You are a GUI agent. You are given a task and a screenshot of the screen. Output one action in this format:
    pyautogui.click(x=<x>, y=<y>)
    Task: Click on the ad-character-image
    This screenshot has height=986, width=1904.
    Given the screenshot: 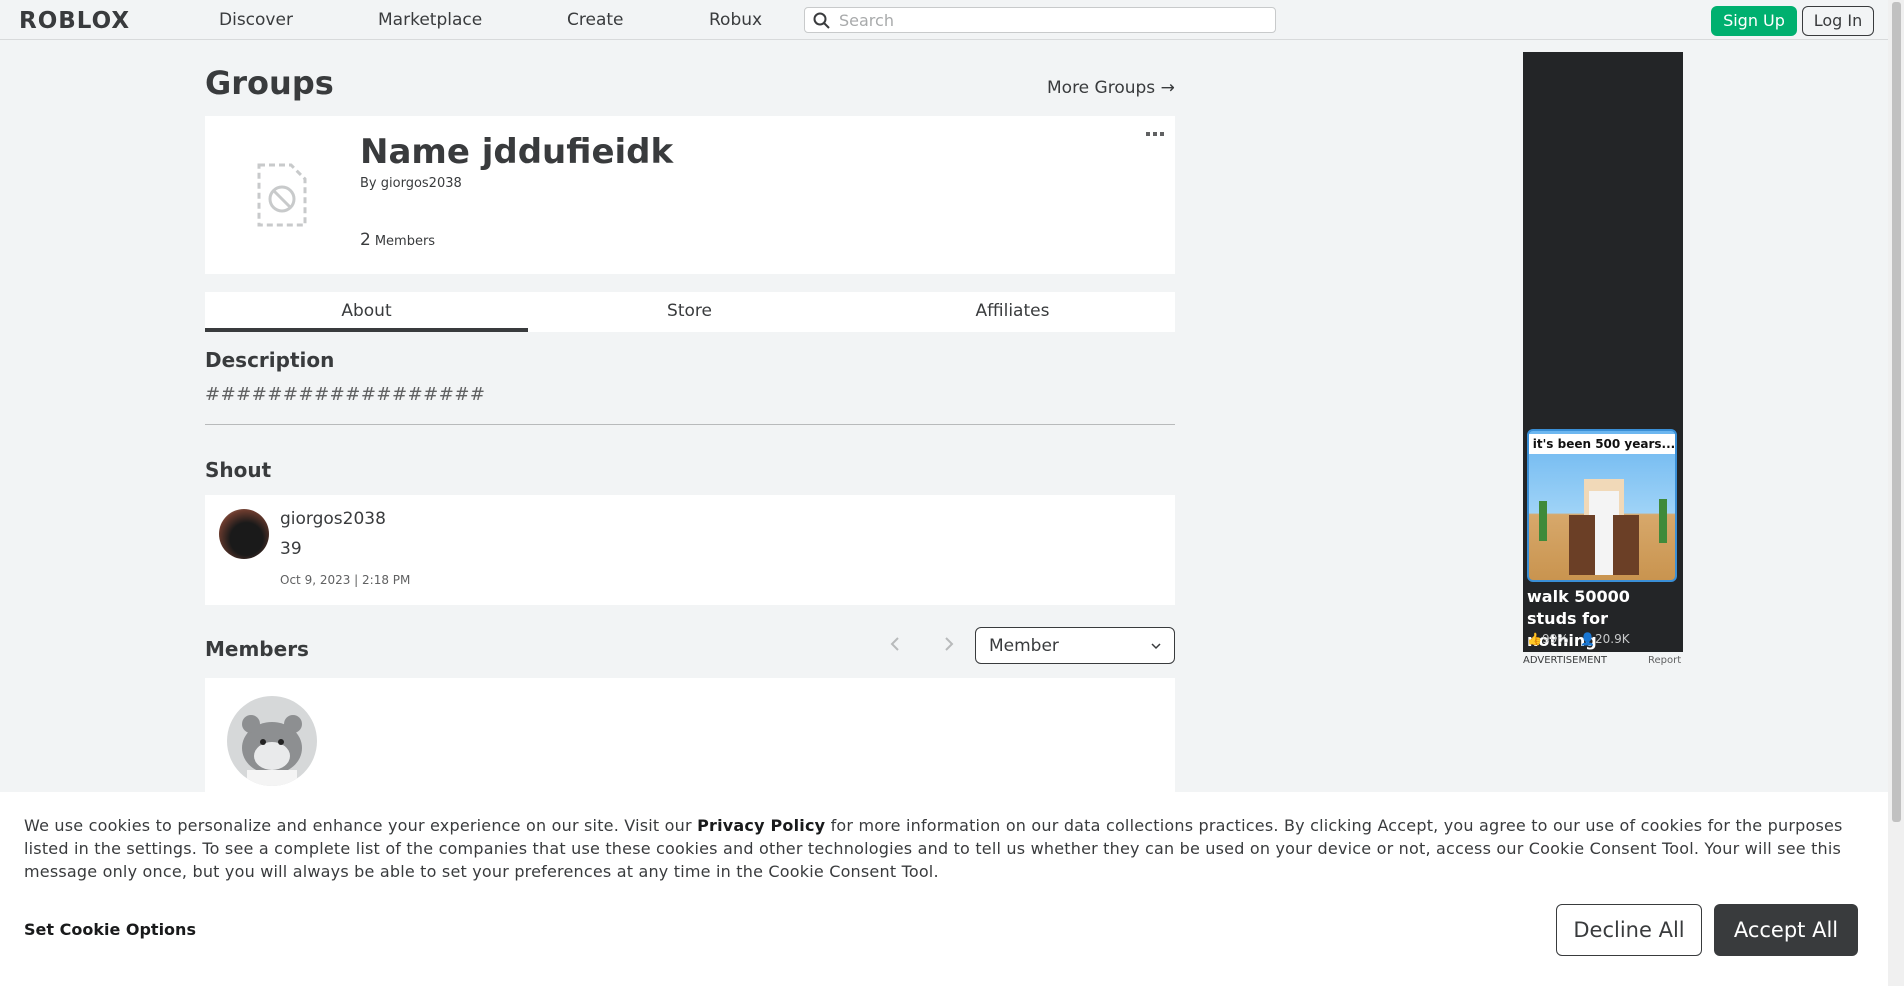 What is the action you would take?
    pyautogui.click(x=1603, y=527)
    